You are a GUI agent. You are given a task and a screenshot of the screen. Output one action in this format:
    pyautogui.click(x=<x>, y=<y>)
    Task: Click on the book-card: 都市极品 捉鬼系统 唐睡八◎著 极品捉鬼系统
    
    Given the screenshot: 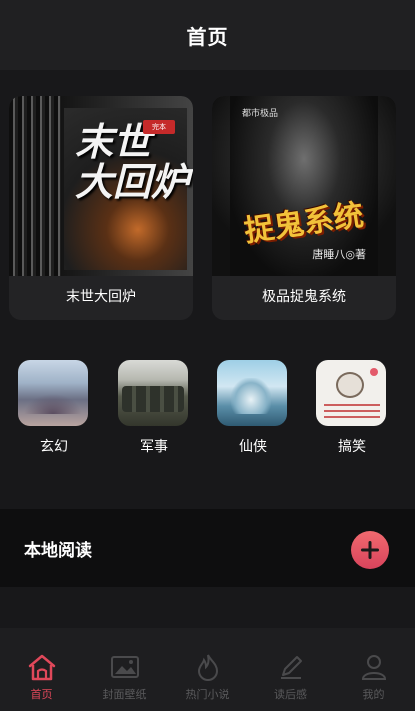 What is the action you would take?
    pyautogui.click(x=304, y=208)
    